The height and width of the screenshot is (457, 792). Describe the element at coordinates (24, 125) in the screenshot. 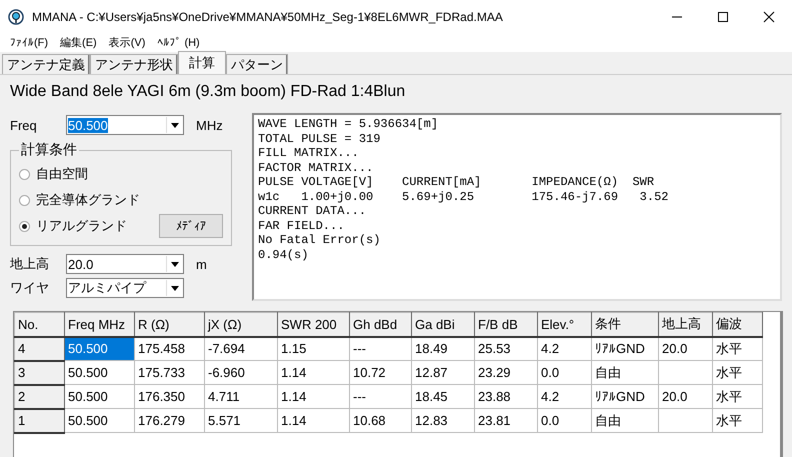

I see `freq-label: Freq` at that location.